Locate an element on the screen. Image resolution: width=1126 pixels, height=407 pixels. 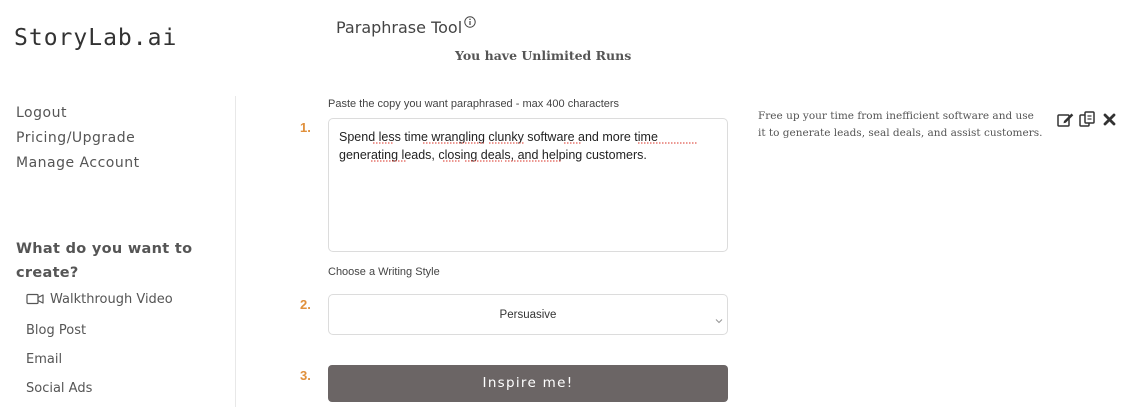
create-heading: What do you want to create? is located at coordinates (104, 261).